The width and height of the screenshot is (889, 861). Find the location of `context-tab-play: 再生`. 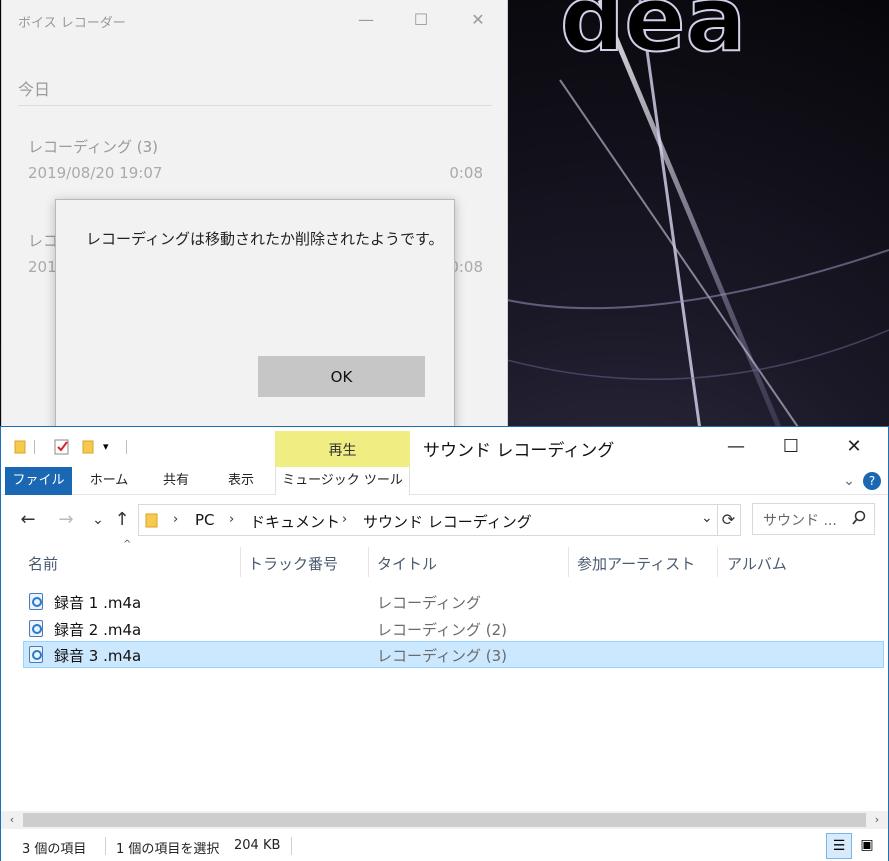

context-tab-play: 再生 is located at coordinates (342, 449).